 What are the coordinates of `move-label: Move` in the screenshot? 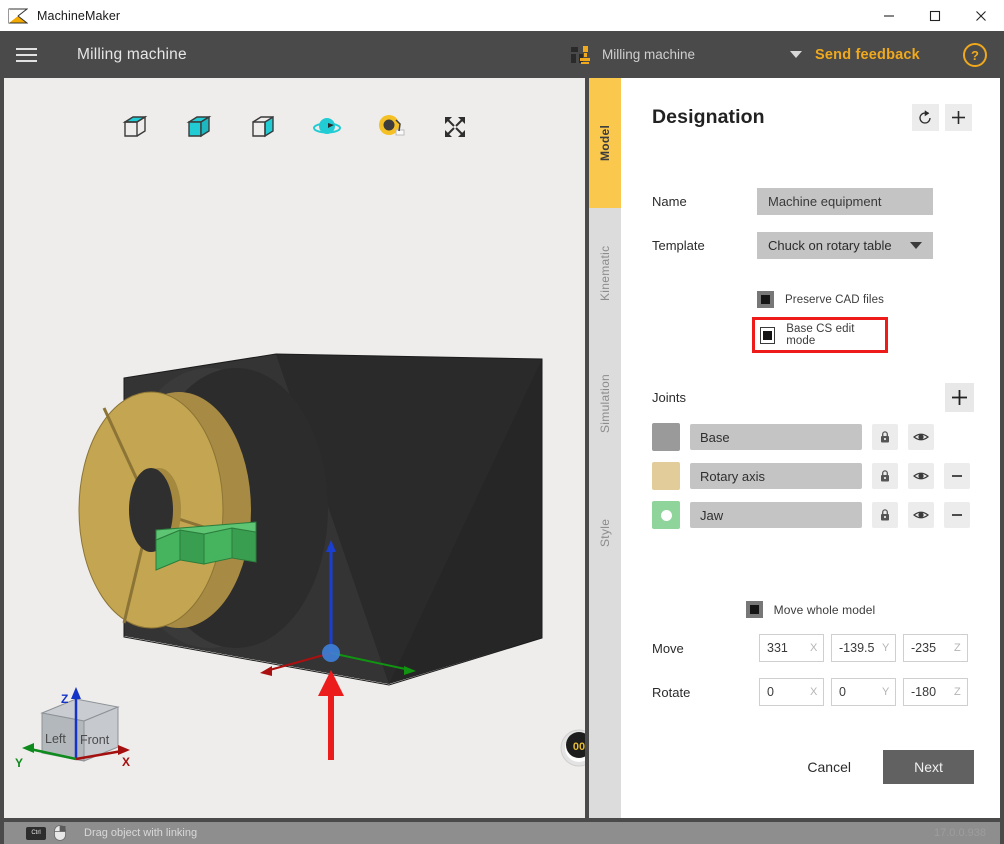 It's located at (668, 648).